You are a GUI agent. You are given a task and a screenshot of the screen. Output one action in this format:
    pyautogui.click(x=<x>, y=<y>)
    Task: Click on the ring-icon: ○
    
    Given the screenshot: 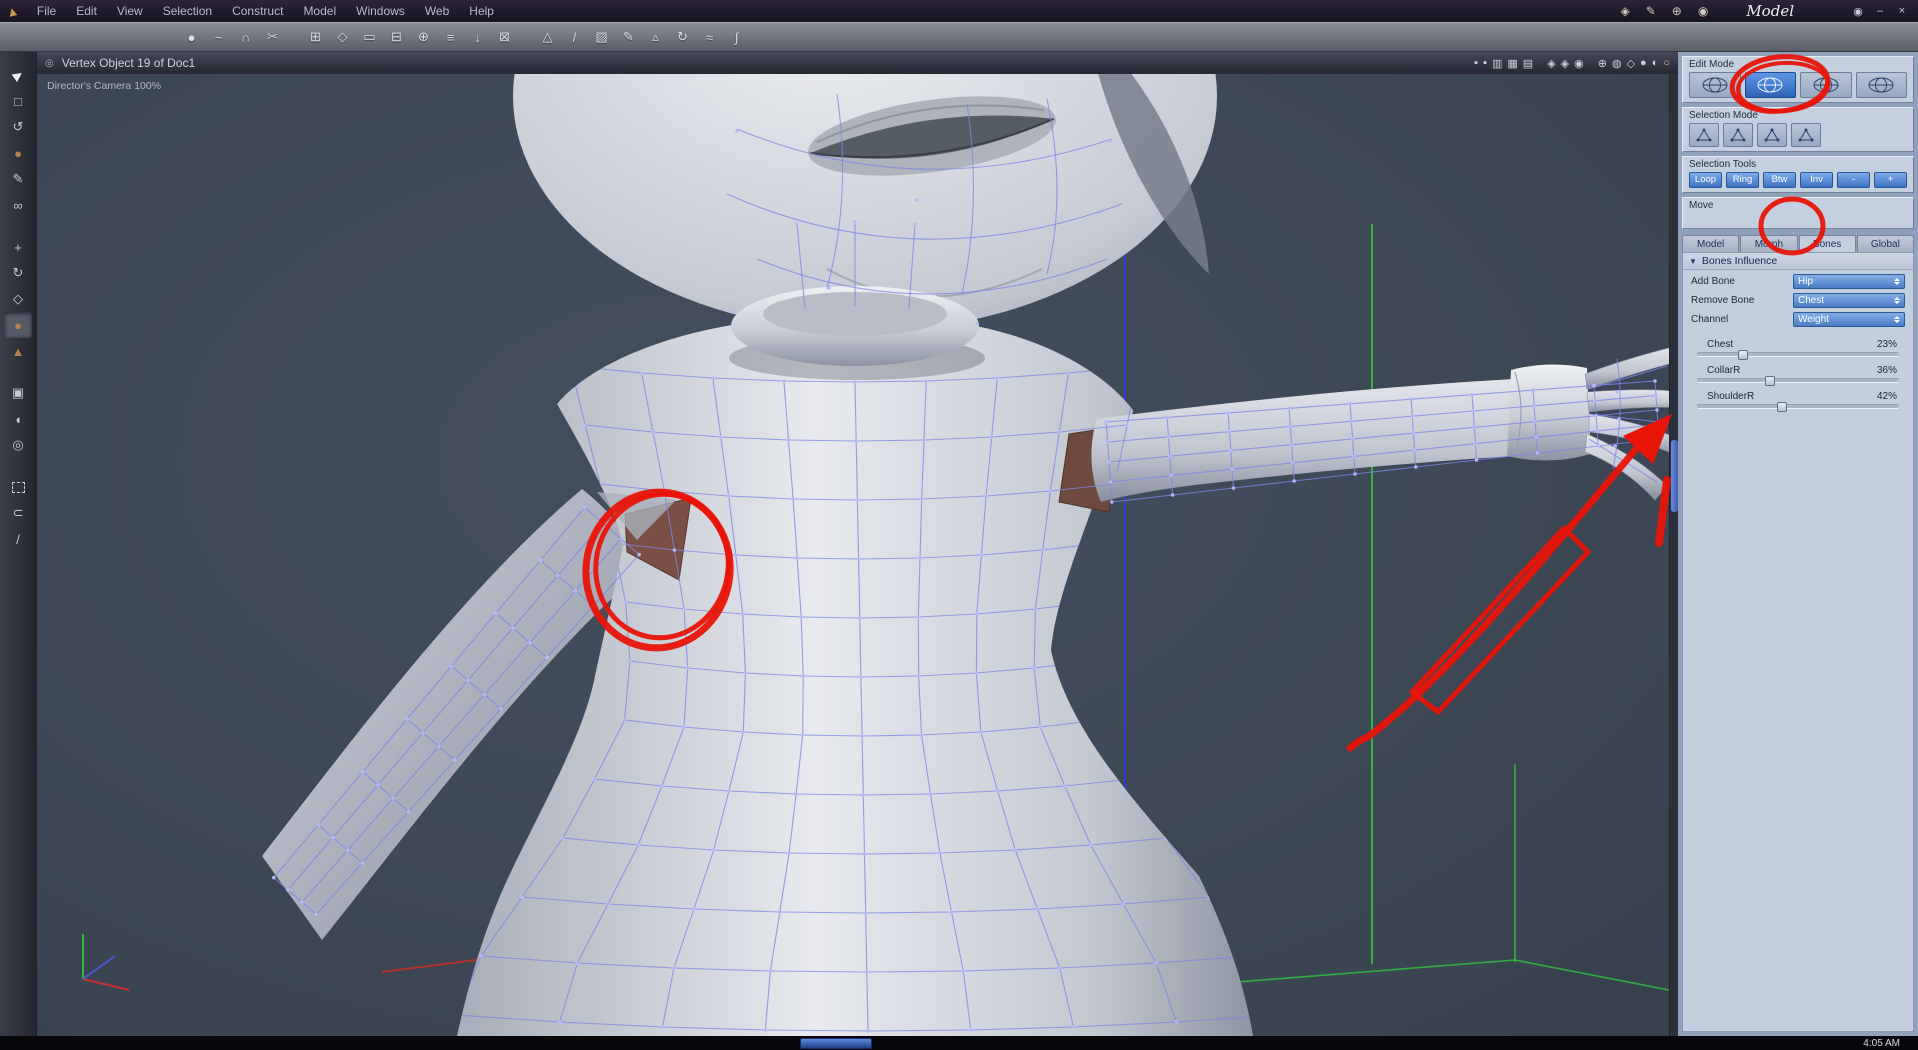 What is the action you would take?
    pyautogui.click(x=1666, y=63)
    